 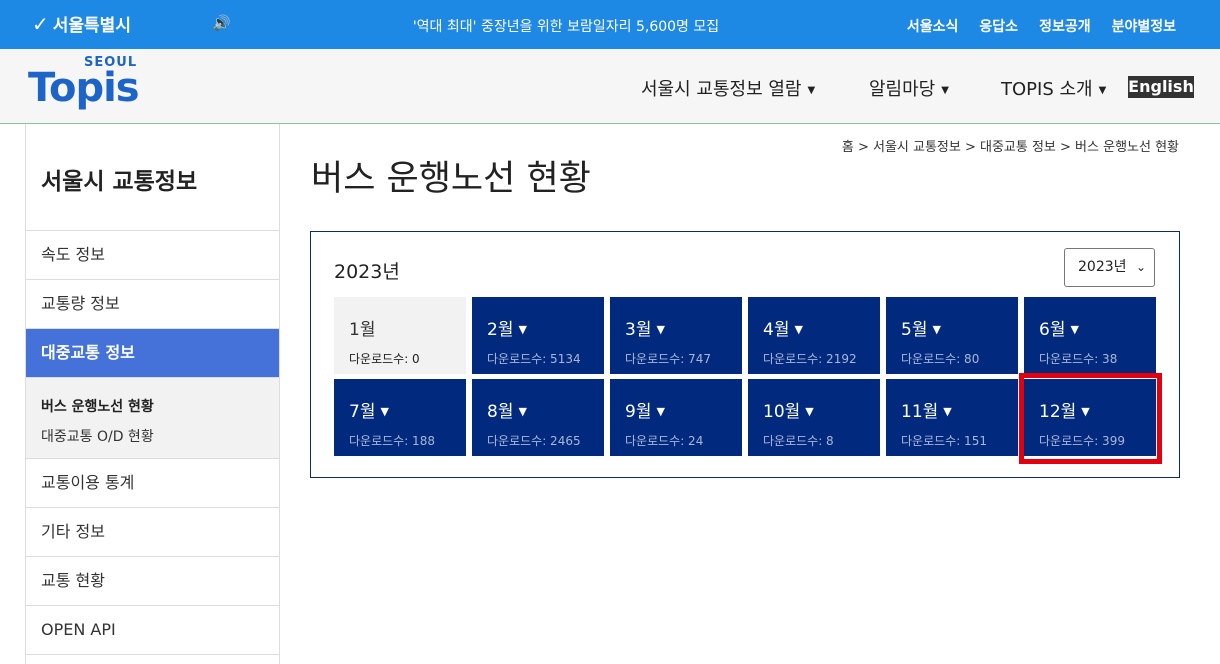 I want to click on sidebar-item-speed: 속도 정보, so click(x=152, y=255).